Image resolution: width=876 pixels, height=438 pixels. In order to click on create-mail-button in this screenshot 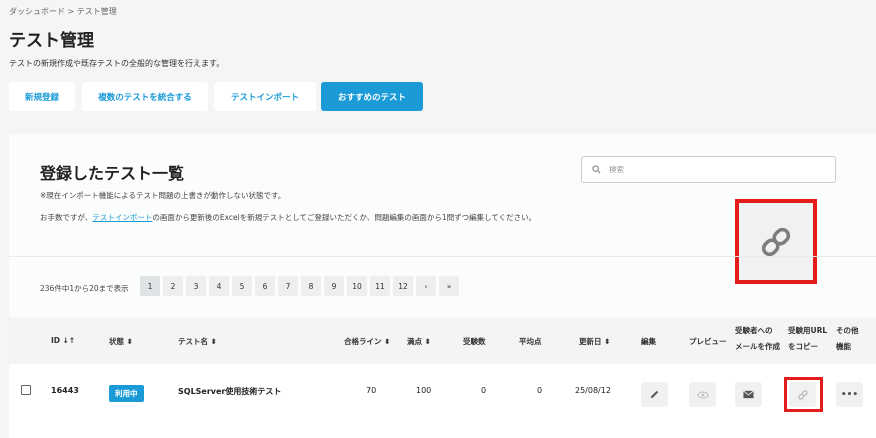, I will do `click(748, 394)`.